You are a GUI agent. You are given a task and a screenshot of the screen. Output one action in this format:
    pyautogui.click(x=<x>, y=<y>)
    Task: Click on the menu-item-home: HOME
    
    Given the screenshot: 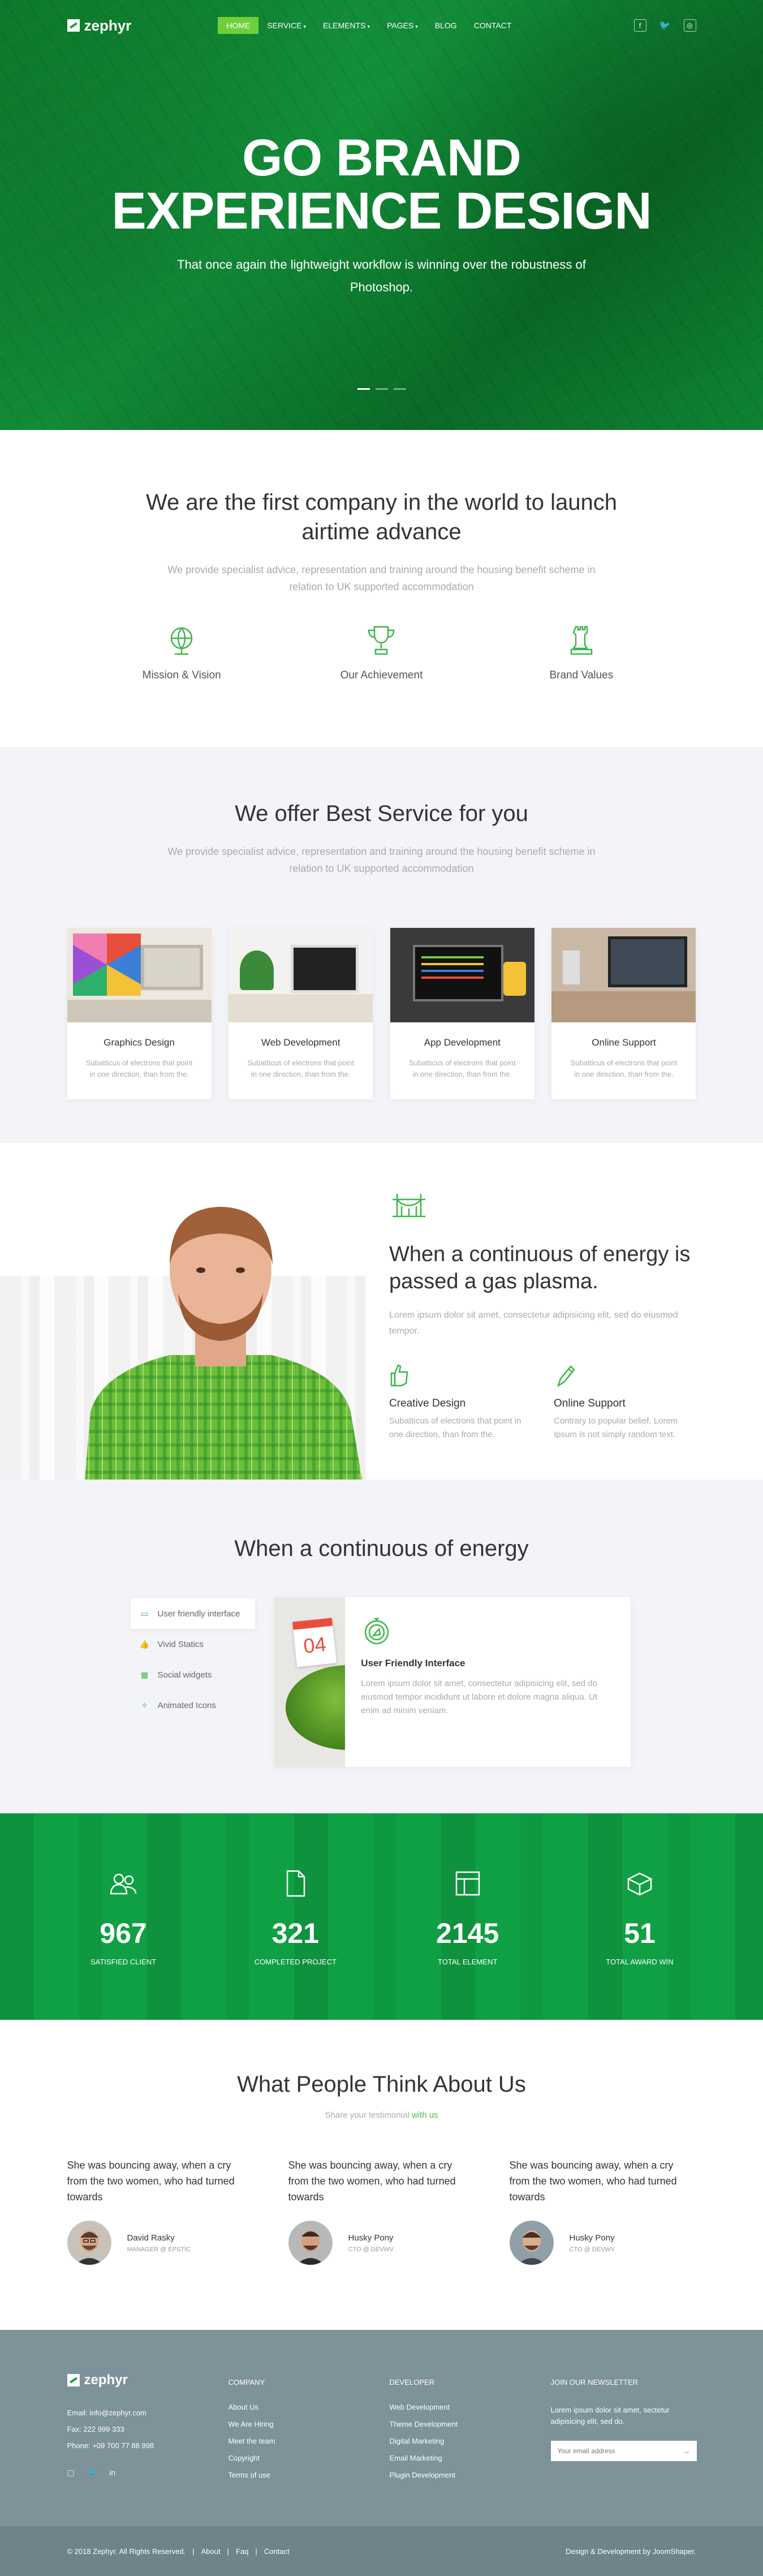 What is the action you would take?
    pyautogui.click(x=238, y=26)
    